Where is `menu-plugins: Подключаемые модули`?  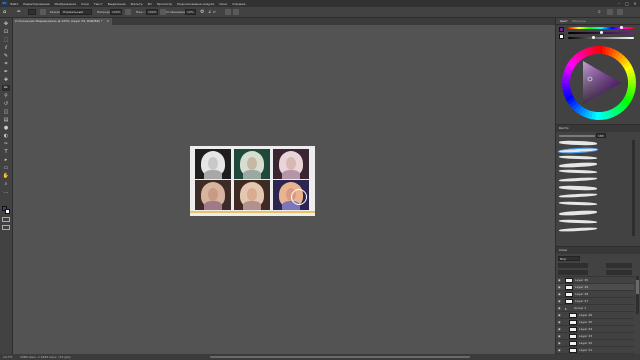
menu-plugins: Подключаемые модули is located at coordinates (195, 4).